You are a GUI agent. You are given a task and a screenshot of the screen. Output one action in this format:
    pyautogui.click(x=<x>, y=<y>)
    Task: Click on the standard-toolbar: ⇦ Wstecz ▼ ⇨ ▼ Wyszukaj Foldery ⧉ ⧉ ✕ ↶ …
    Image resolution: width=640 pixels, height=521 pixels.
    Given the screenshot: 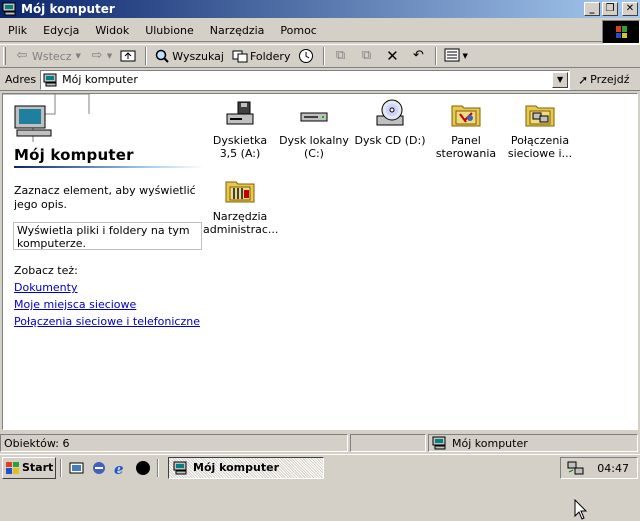 What is the action you would take?
    pyautogui.click(x=320, y=56)
    